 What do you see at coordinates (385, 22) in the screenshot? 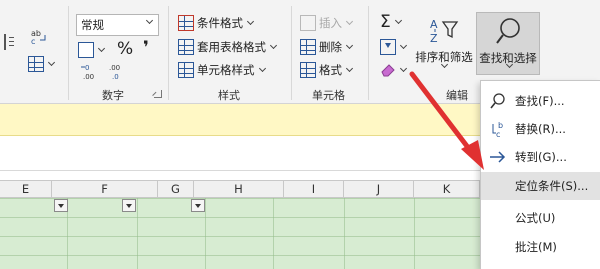
I see `sigma-icon: Σ` at bounding box center [385, 22].